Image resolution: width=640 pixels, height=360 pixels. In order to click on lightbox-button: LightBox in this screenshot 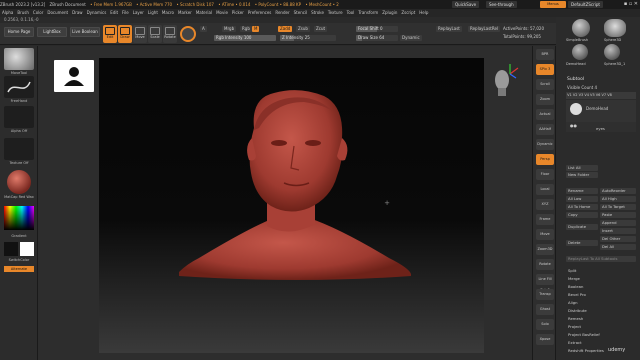, I will do `click(52, 32)`.